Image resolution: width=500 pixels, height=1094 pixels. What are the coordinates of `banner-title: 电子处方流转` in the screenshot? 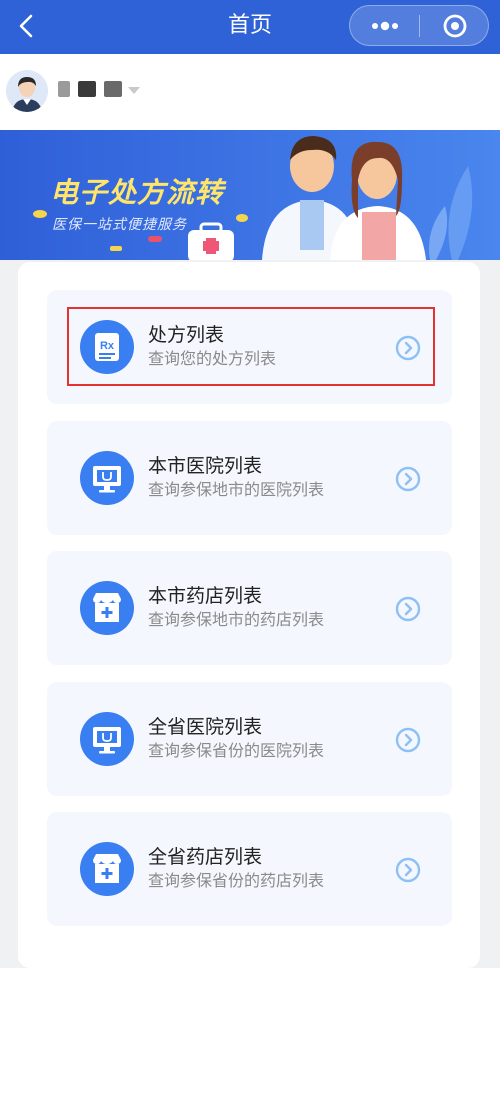 It's located at (137, 192).